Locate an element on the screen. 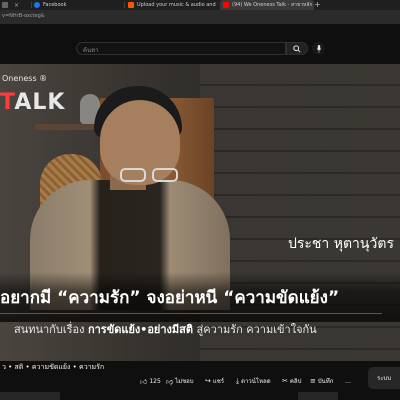 The width and height of the screenshot is (400, 400). share-icon: ↪ is located at coordinates (208, 381).